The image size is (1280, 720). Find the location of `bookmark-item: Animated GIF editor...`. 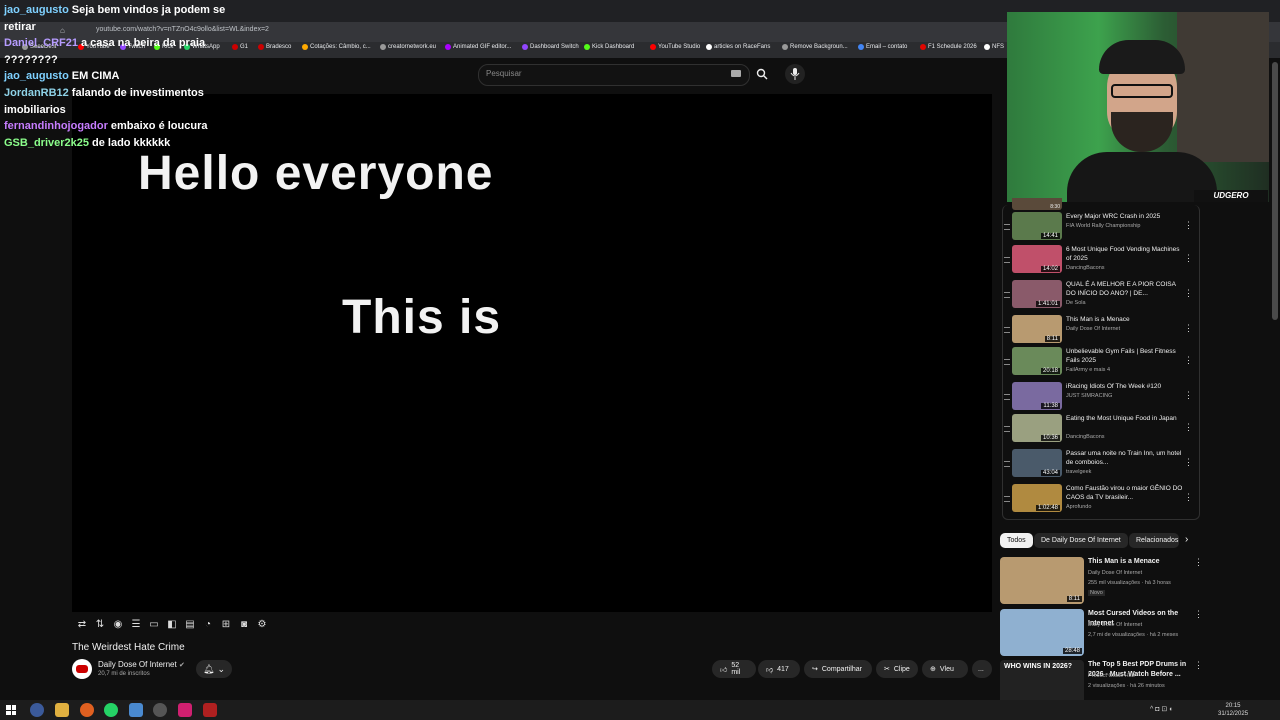

bookmark-item: Animated GIF editor... is located at coordinates (478, 47).